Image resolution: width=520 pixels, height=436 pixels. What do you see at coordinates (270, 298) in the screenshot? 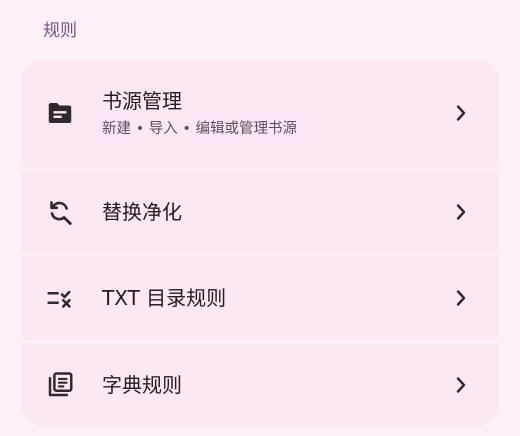
I see `txt-toc-rule-text: TXT 目录规则` at bounding box center [270, 298].